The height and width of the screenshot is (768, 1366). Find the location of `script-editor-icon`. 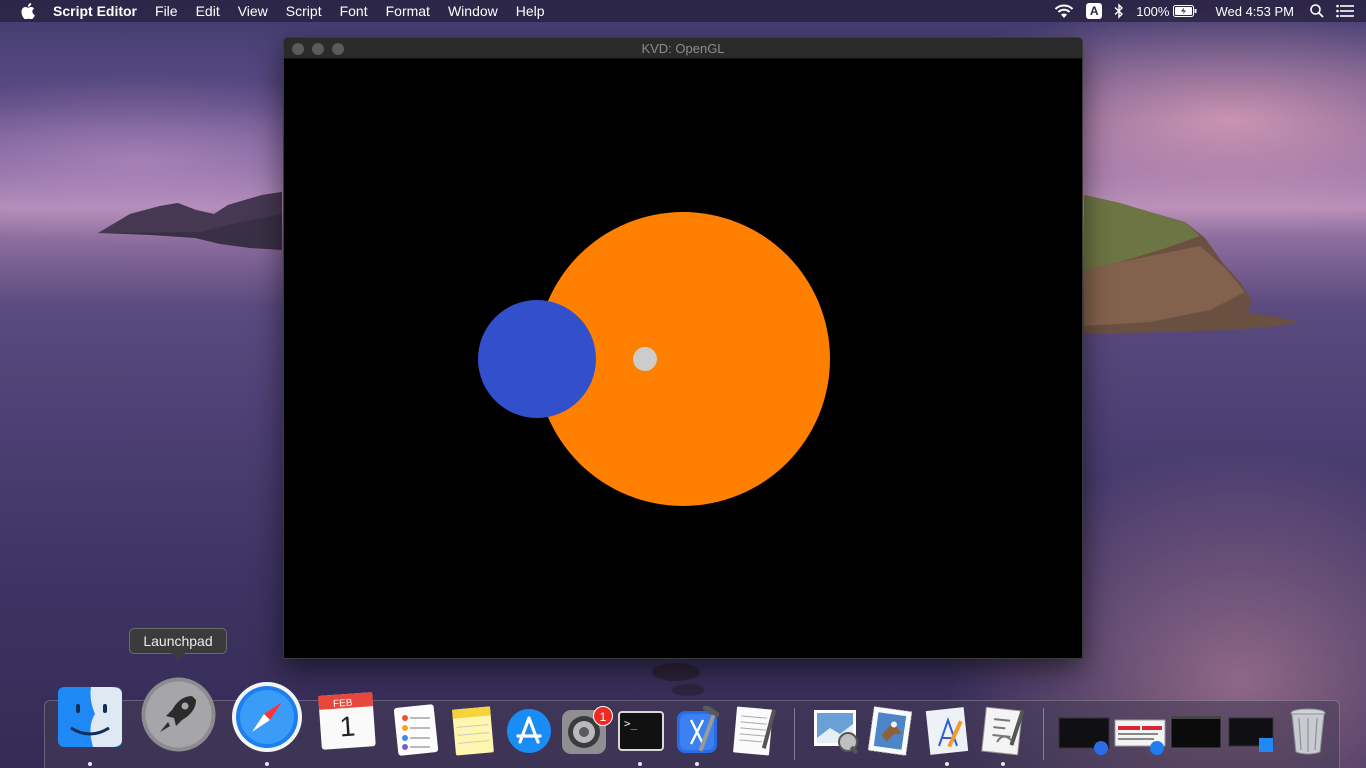

script-editor-icon is located at coordinates (1004, 731).